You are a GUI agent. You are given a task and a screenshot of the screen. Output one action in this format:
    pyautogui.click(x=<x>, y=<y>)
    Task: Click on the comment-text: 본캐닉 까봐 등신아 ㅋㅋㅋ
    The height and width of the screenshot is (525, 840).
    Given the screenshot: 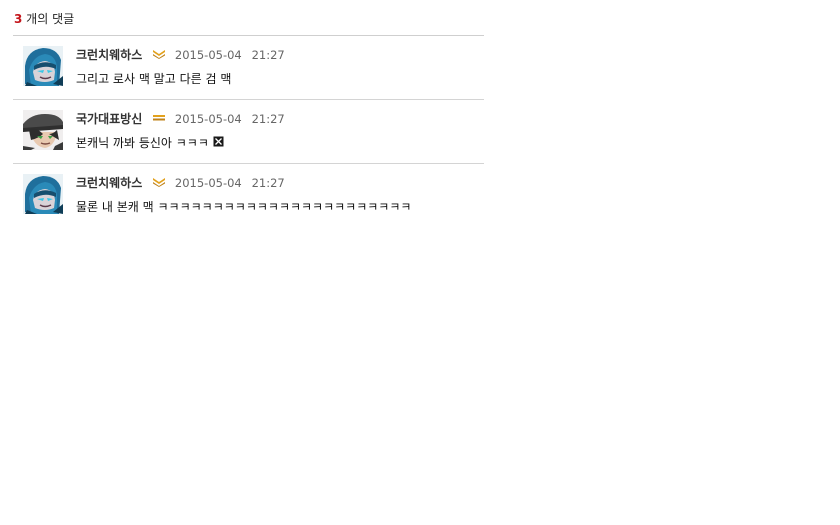 What is the action you would take?
    pyautogui.click(x=142, y=143)
    